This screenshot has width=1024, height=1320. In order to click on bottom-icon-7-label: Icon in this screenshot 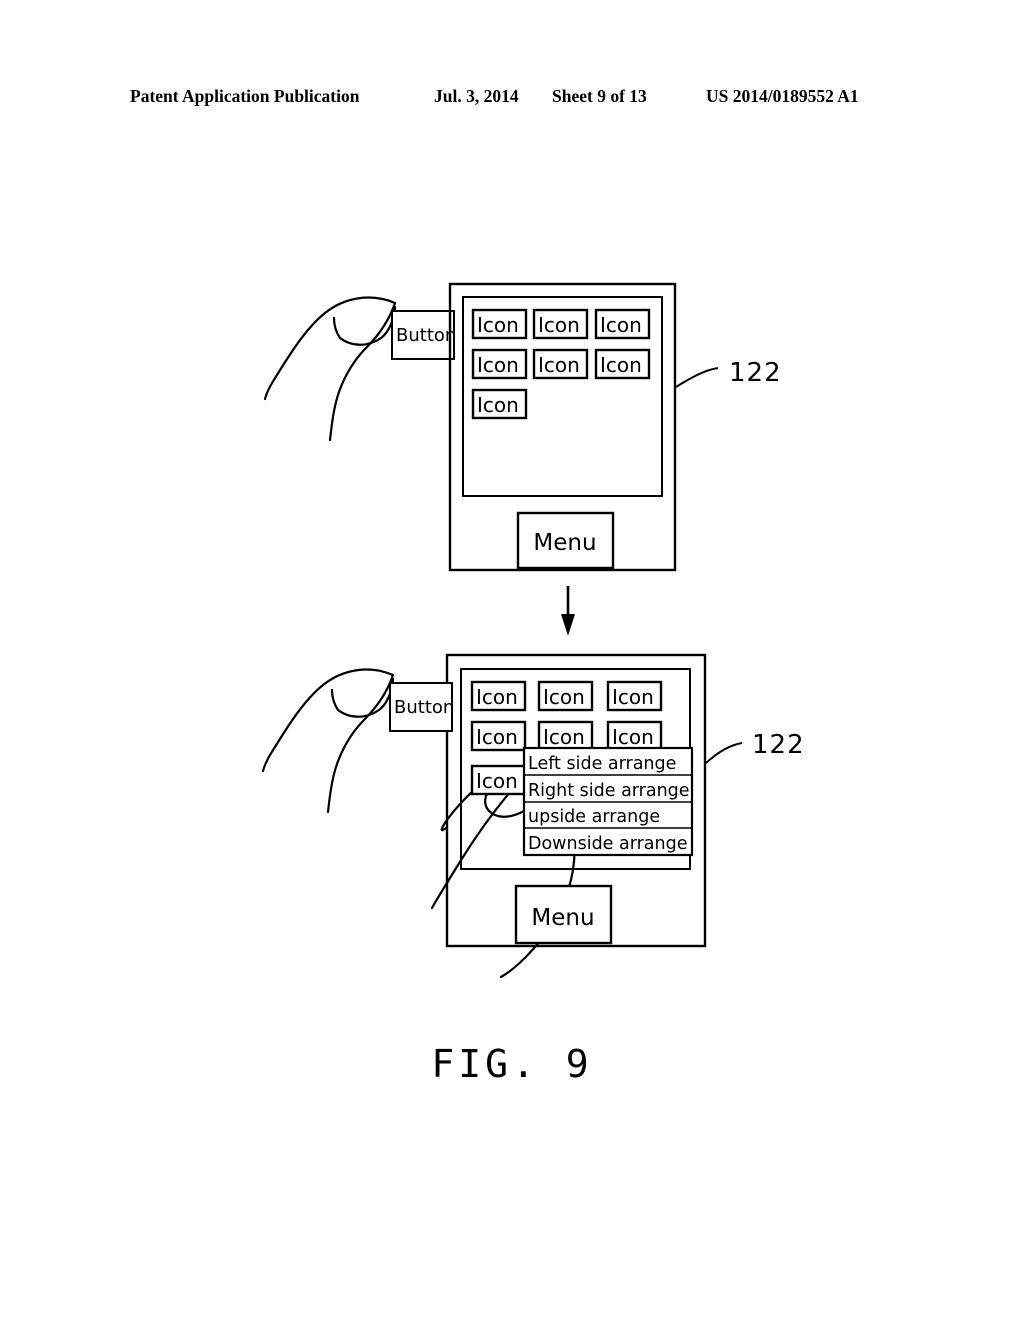, I will do `click(497, 781)`.